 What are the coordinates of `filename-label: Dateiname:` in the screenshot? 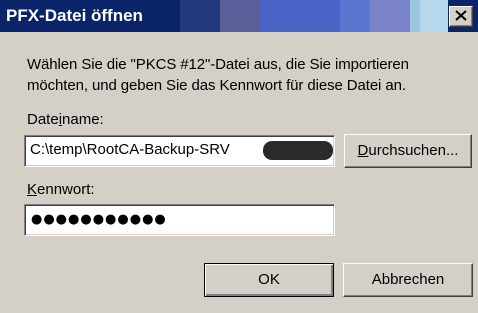 It's located at (65, 120).